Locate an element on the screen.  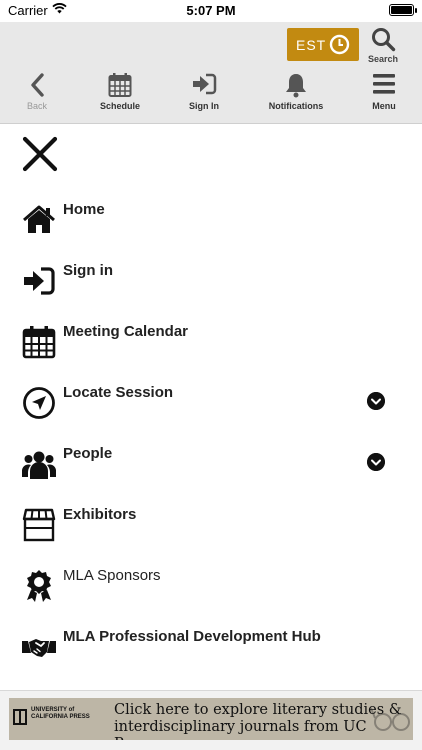
storefront-icon is located at coordinates (39, 525).